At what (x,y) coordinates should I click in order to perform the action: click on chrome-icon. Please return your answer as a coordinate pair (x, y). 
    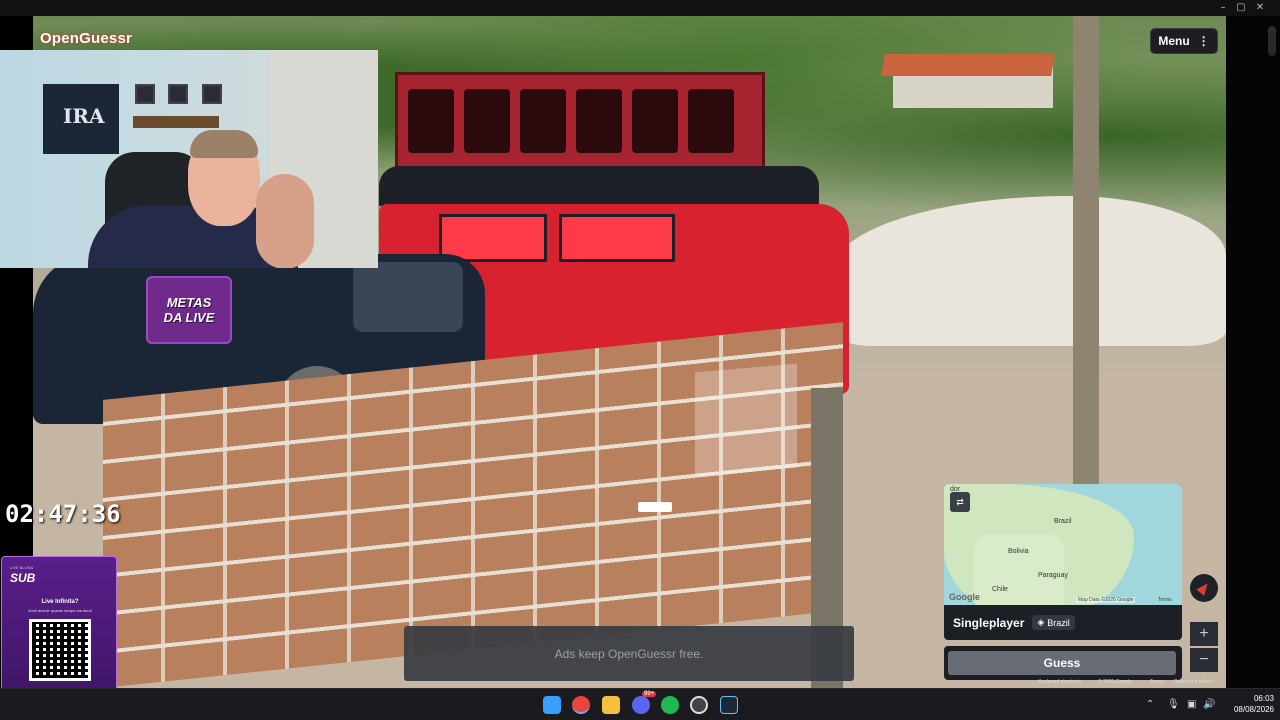
    Looking at the image, I should click on (581, 705).